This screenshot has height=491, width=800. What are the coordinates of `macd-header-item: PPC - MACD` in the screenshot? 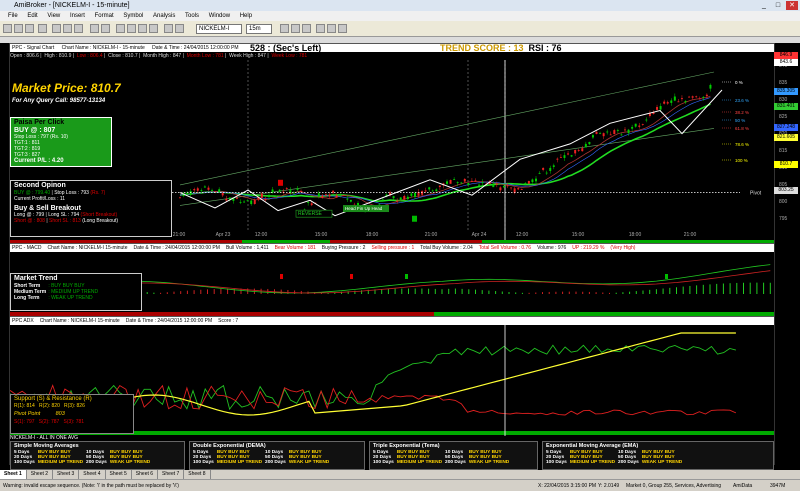 It's located at (27, 248).